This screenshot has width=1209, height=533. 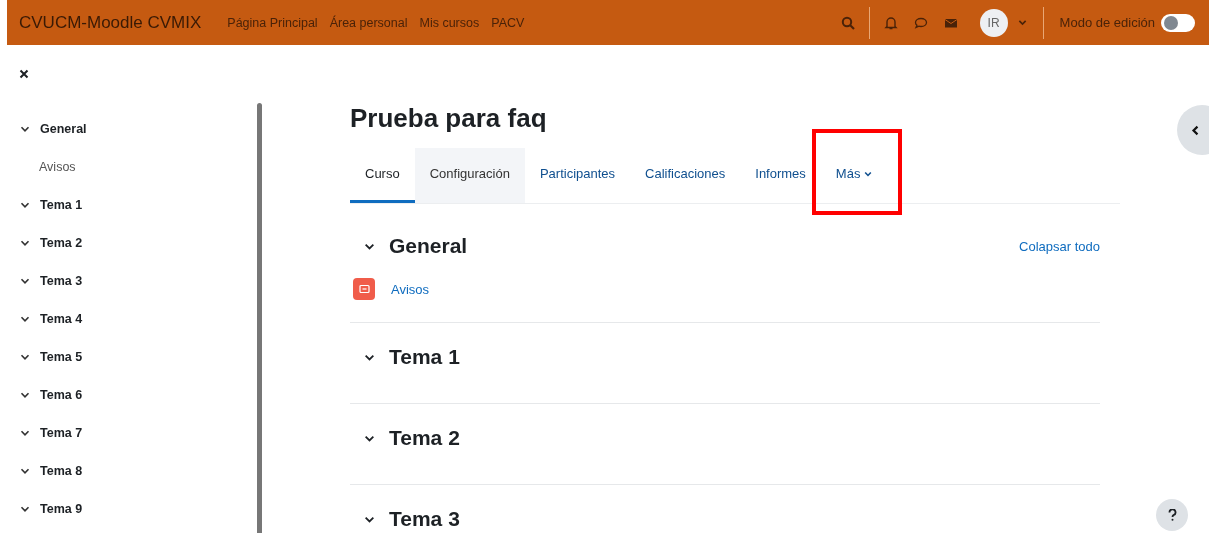 What do you see at coordinates (428, 246) in the screenshot?
I see `section-title: General` at bounding box center [428, 246].